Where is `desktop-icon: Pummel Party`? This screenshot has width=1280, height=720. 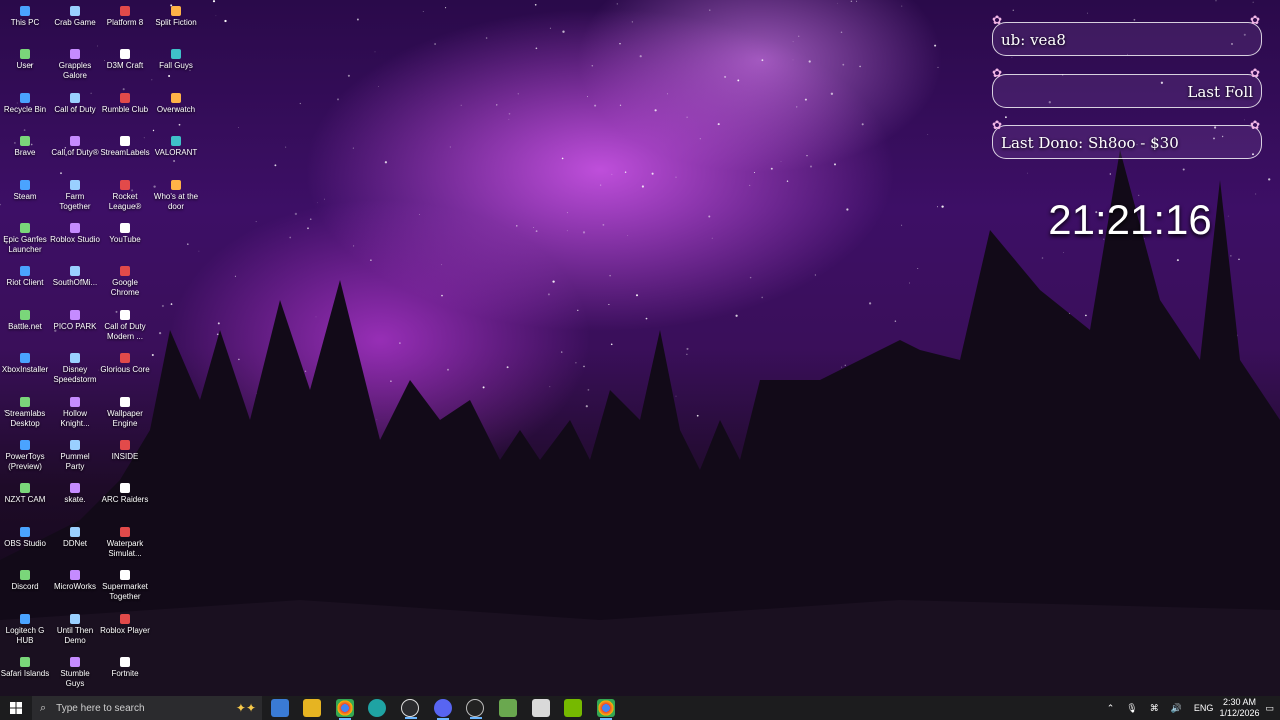 desktop-icon: Pummel Party is located at coordinates (75, 455).